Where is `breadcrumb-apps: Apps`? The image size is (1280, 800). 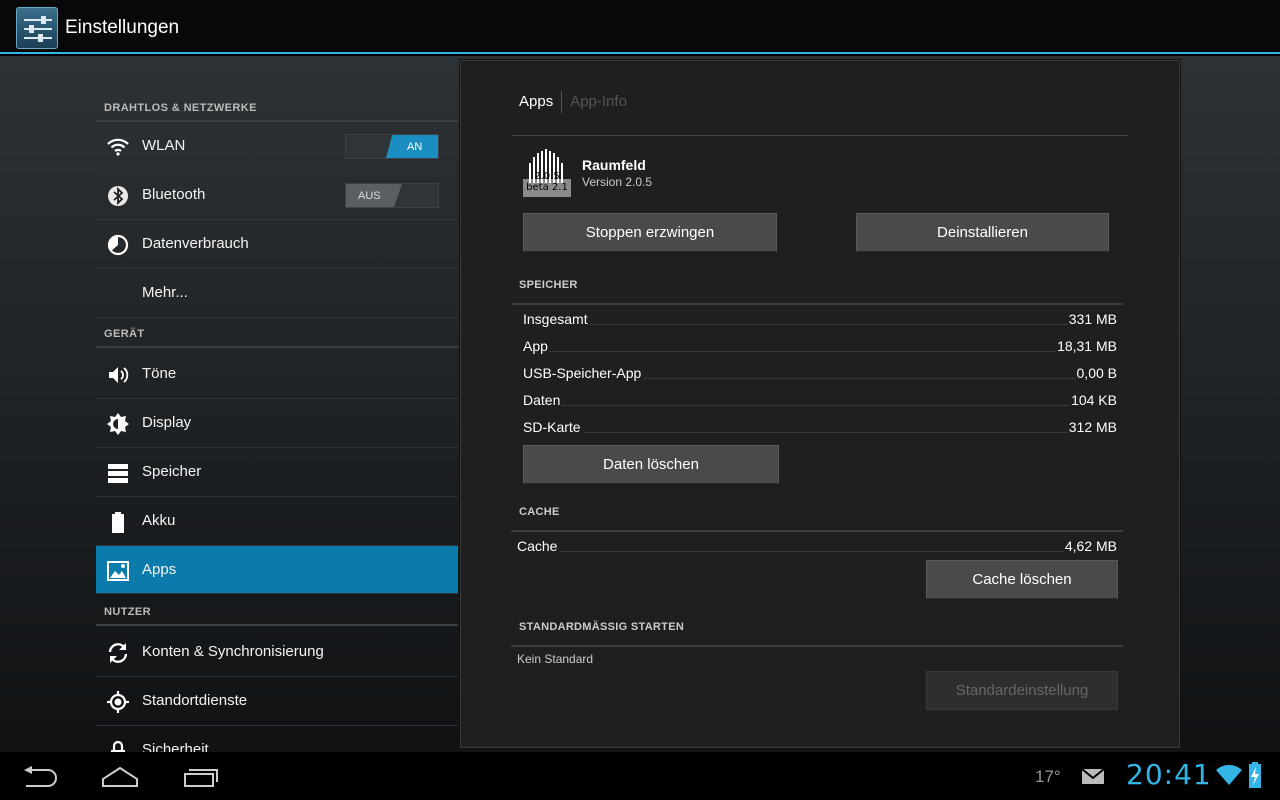
breadcrumb-apps: Apps is located at coordinates (536, 101).